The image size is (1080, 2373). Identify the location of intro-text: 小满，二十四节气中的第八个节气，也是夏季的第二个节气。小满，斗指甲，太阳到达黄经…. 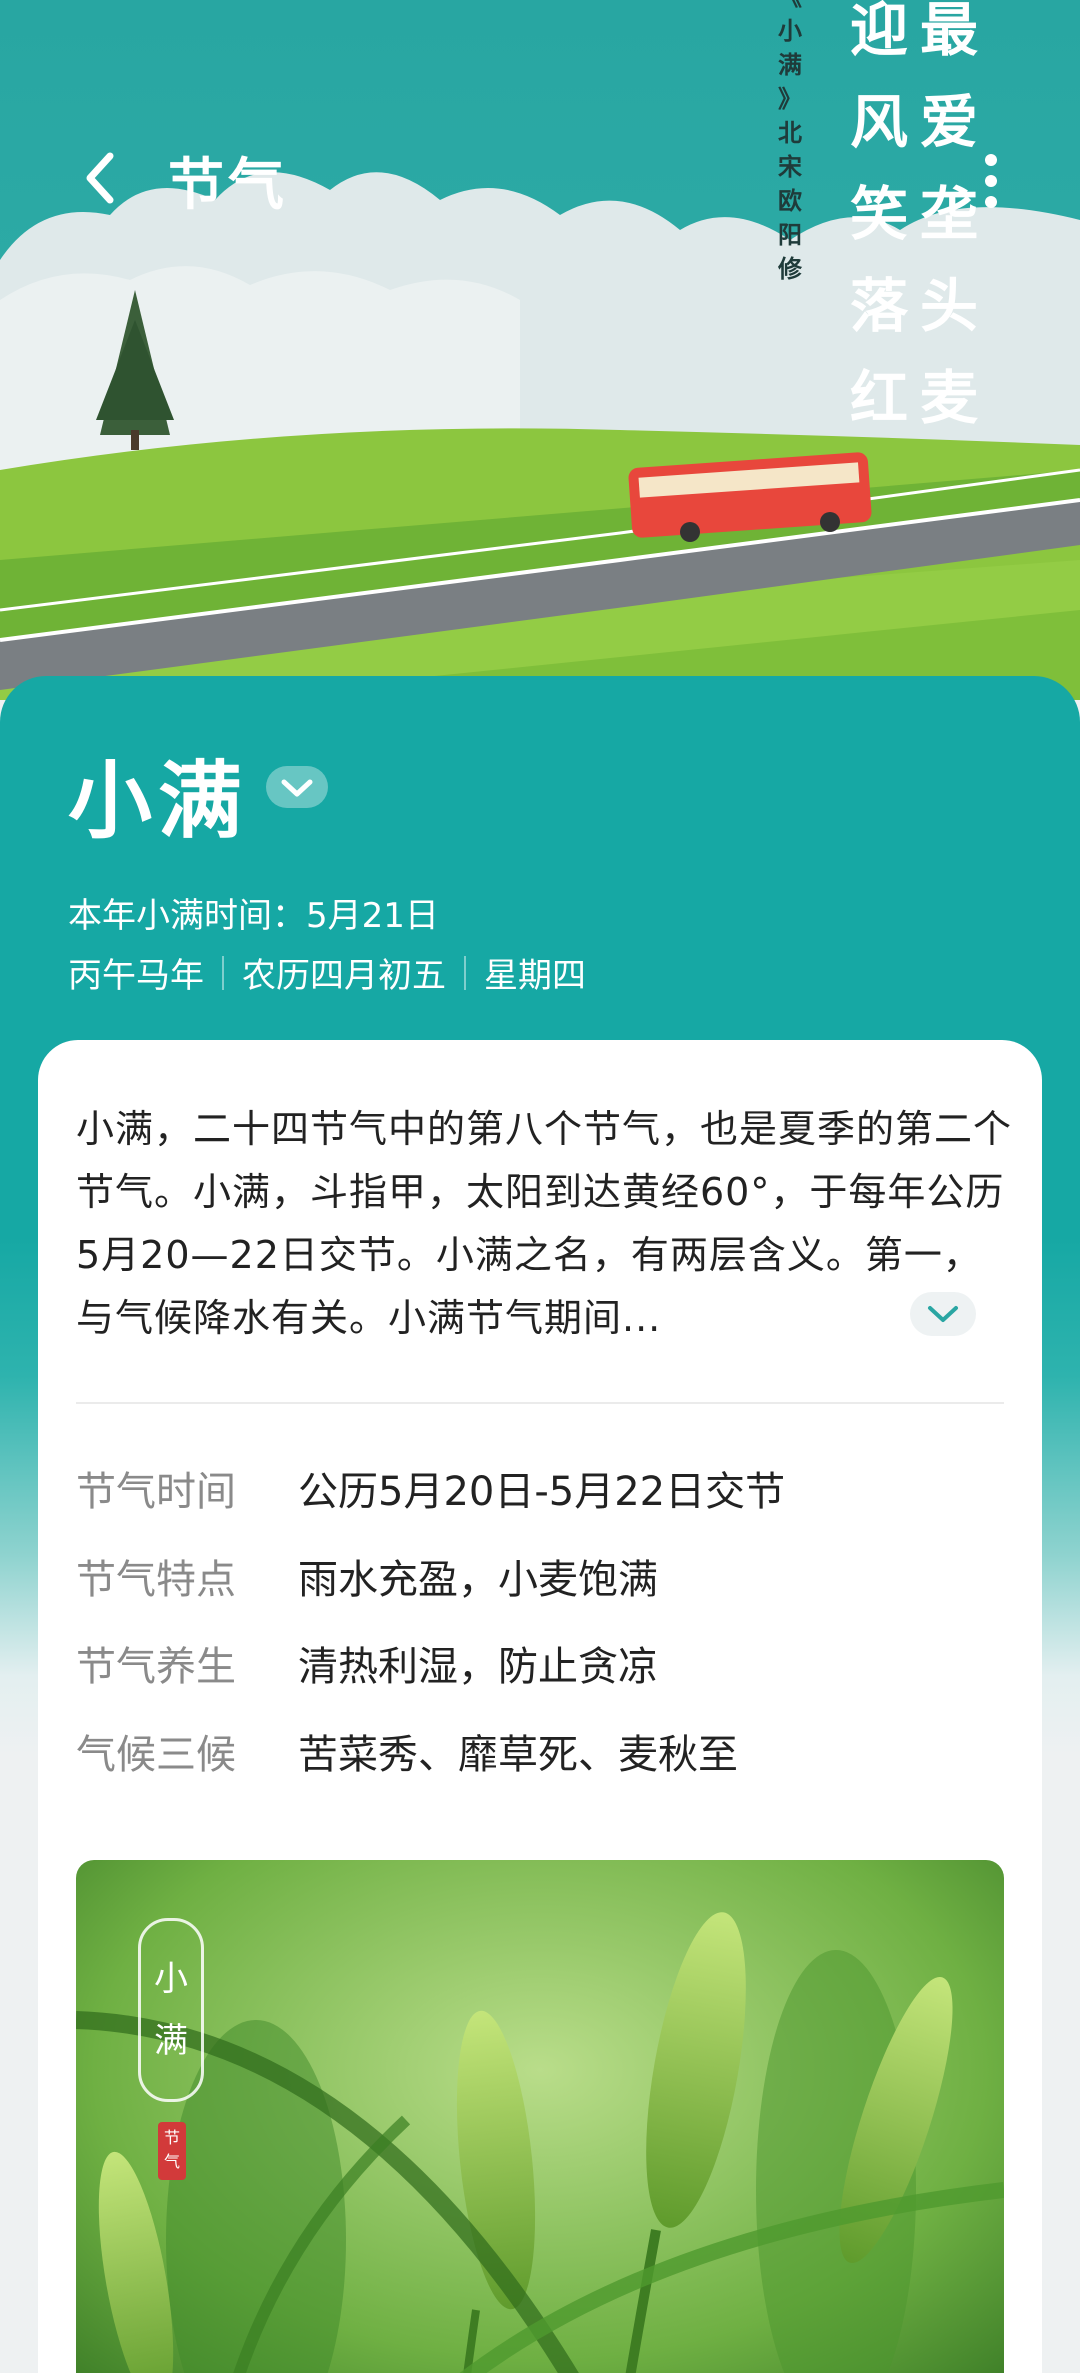
(544, 1223).